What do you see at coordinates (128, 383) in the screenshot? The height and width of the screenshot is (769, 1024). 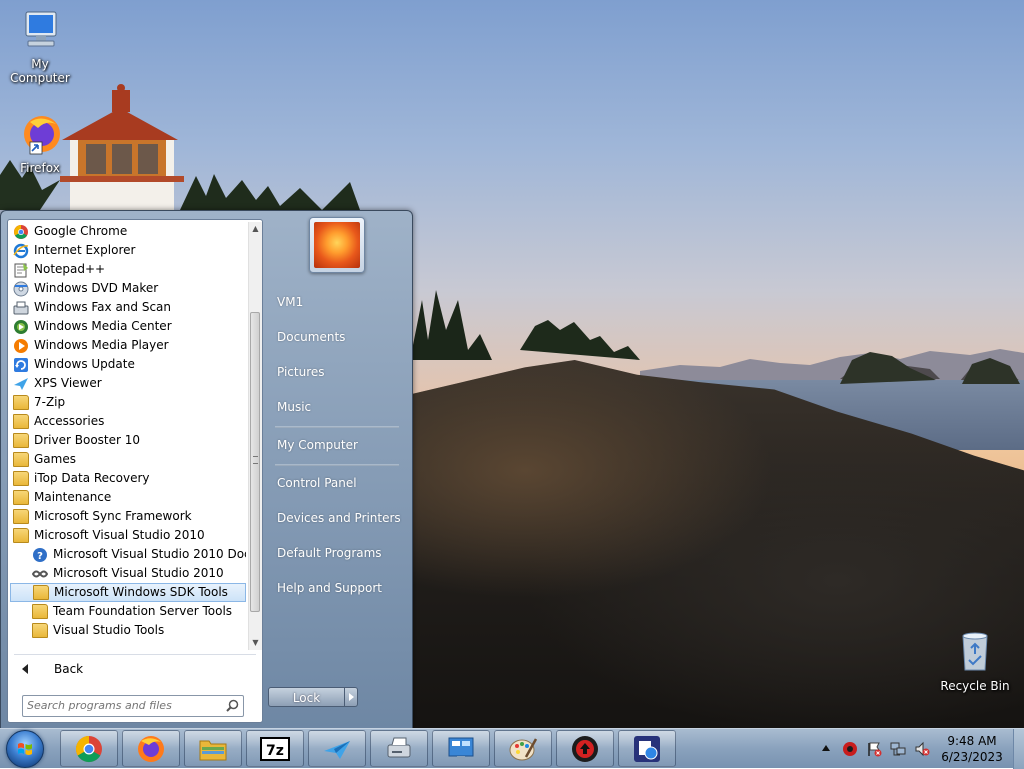 I see `program-item: XPS Viewer` at bounding box center [128, 383].